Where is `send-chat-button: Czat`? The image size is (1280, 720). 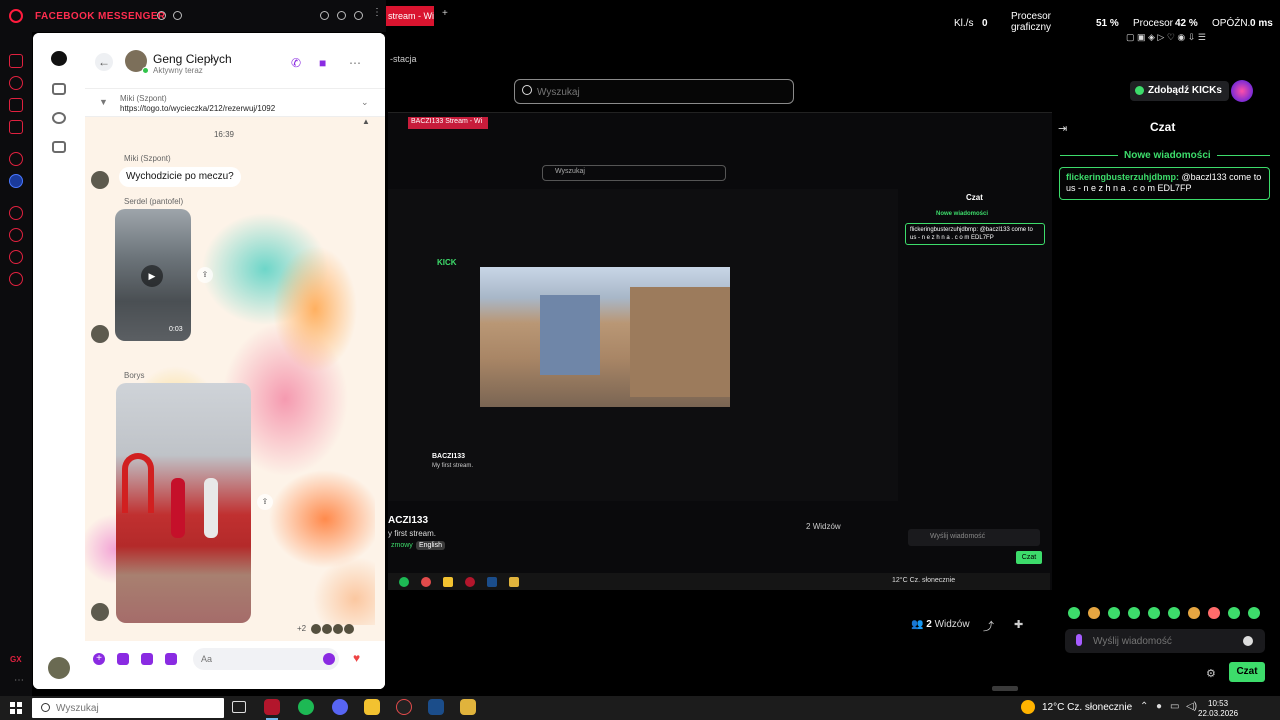 send-chat-button: Czat is located at coordinates (1247, 672).